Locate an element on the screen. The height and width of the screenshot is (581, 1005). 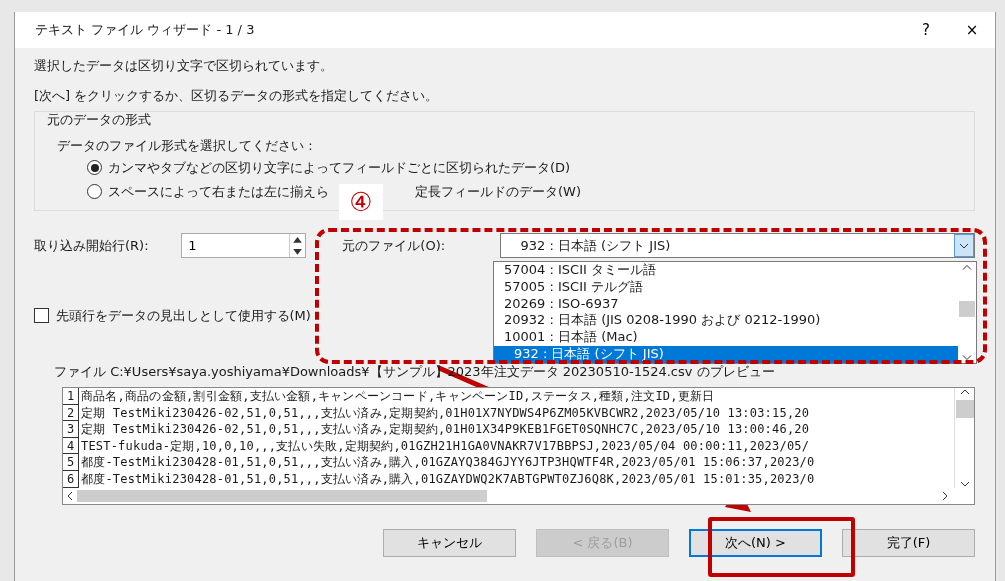
line-number: 4 is located at coordinates (71, 446).